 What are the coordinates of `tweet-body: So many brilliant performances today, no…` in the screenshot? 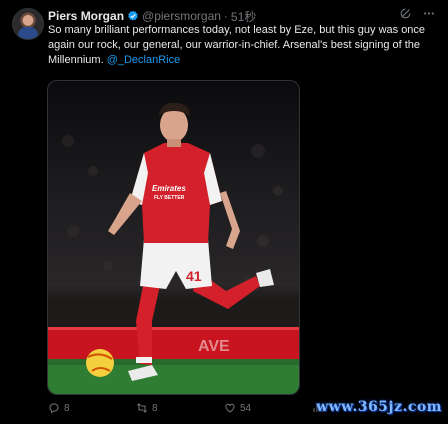 It's located at (237, 45).